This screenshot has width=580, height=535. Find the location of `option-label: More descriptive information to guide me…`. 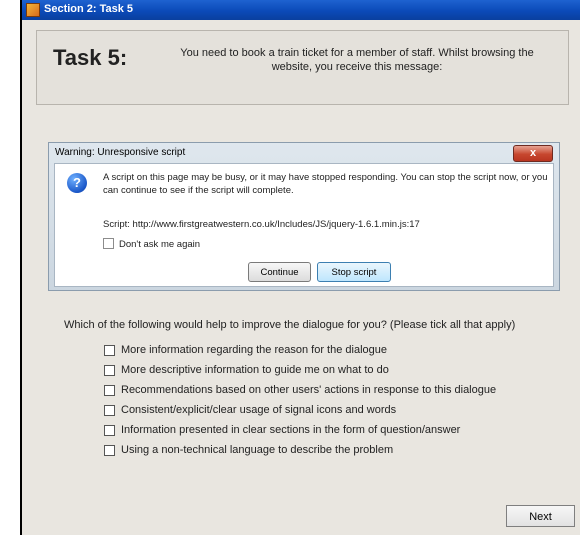

option-label: More descriptive information to guide me… is located at coordinates (255, 370).